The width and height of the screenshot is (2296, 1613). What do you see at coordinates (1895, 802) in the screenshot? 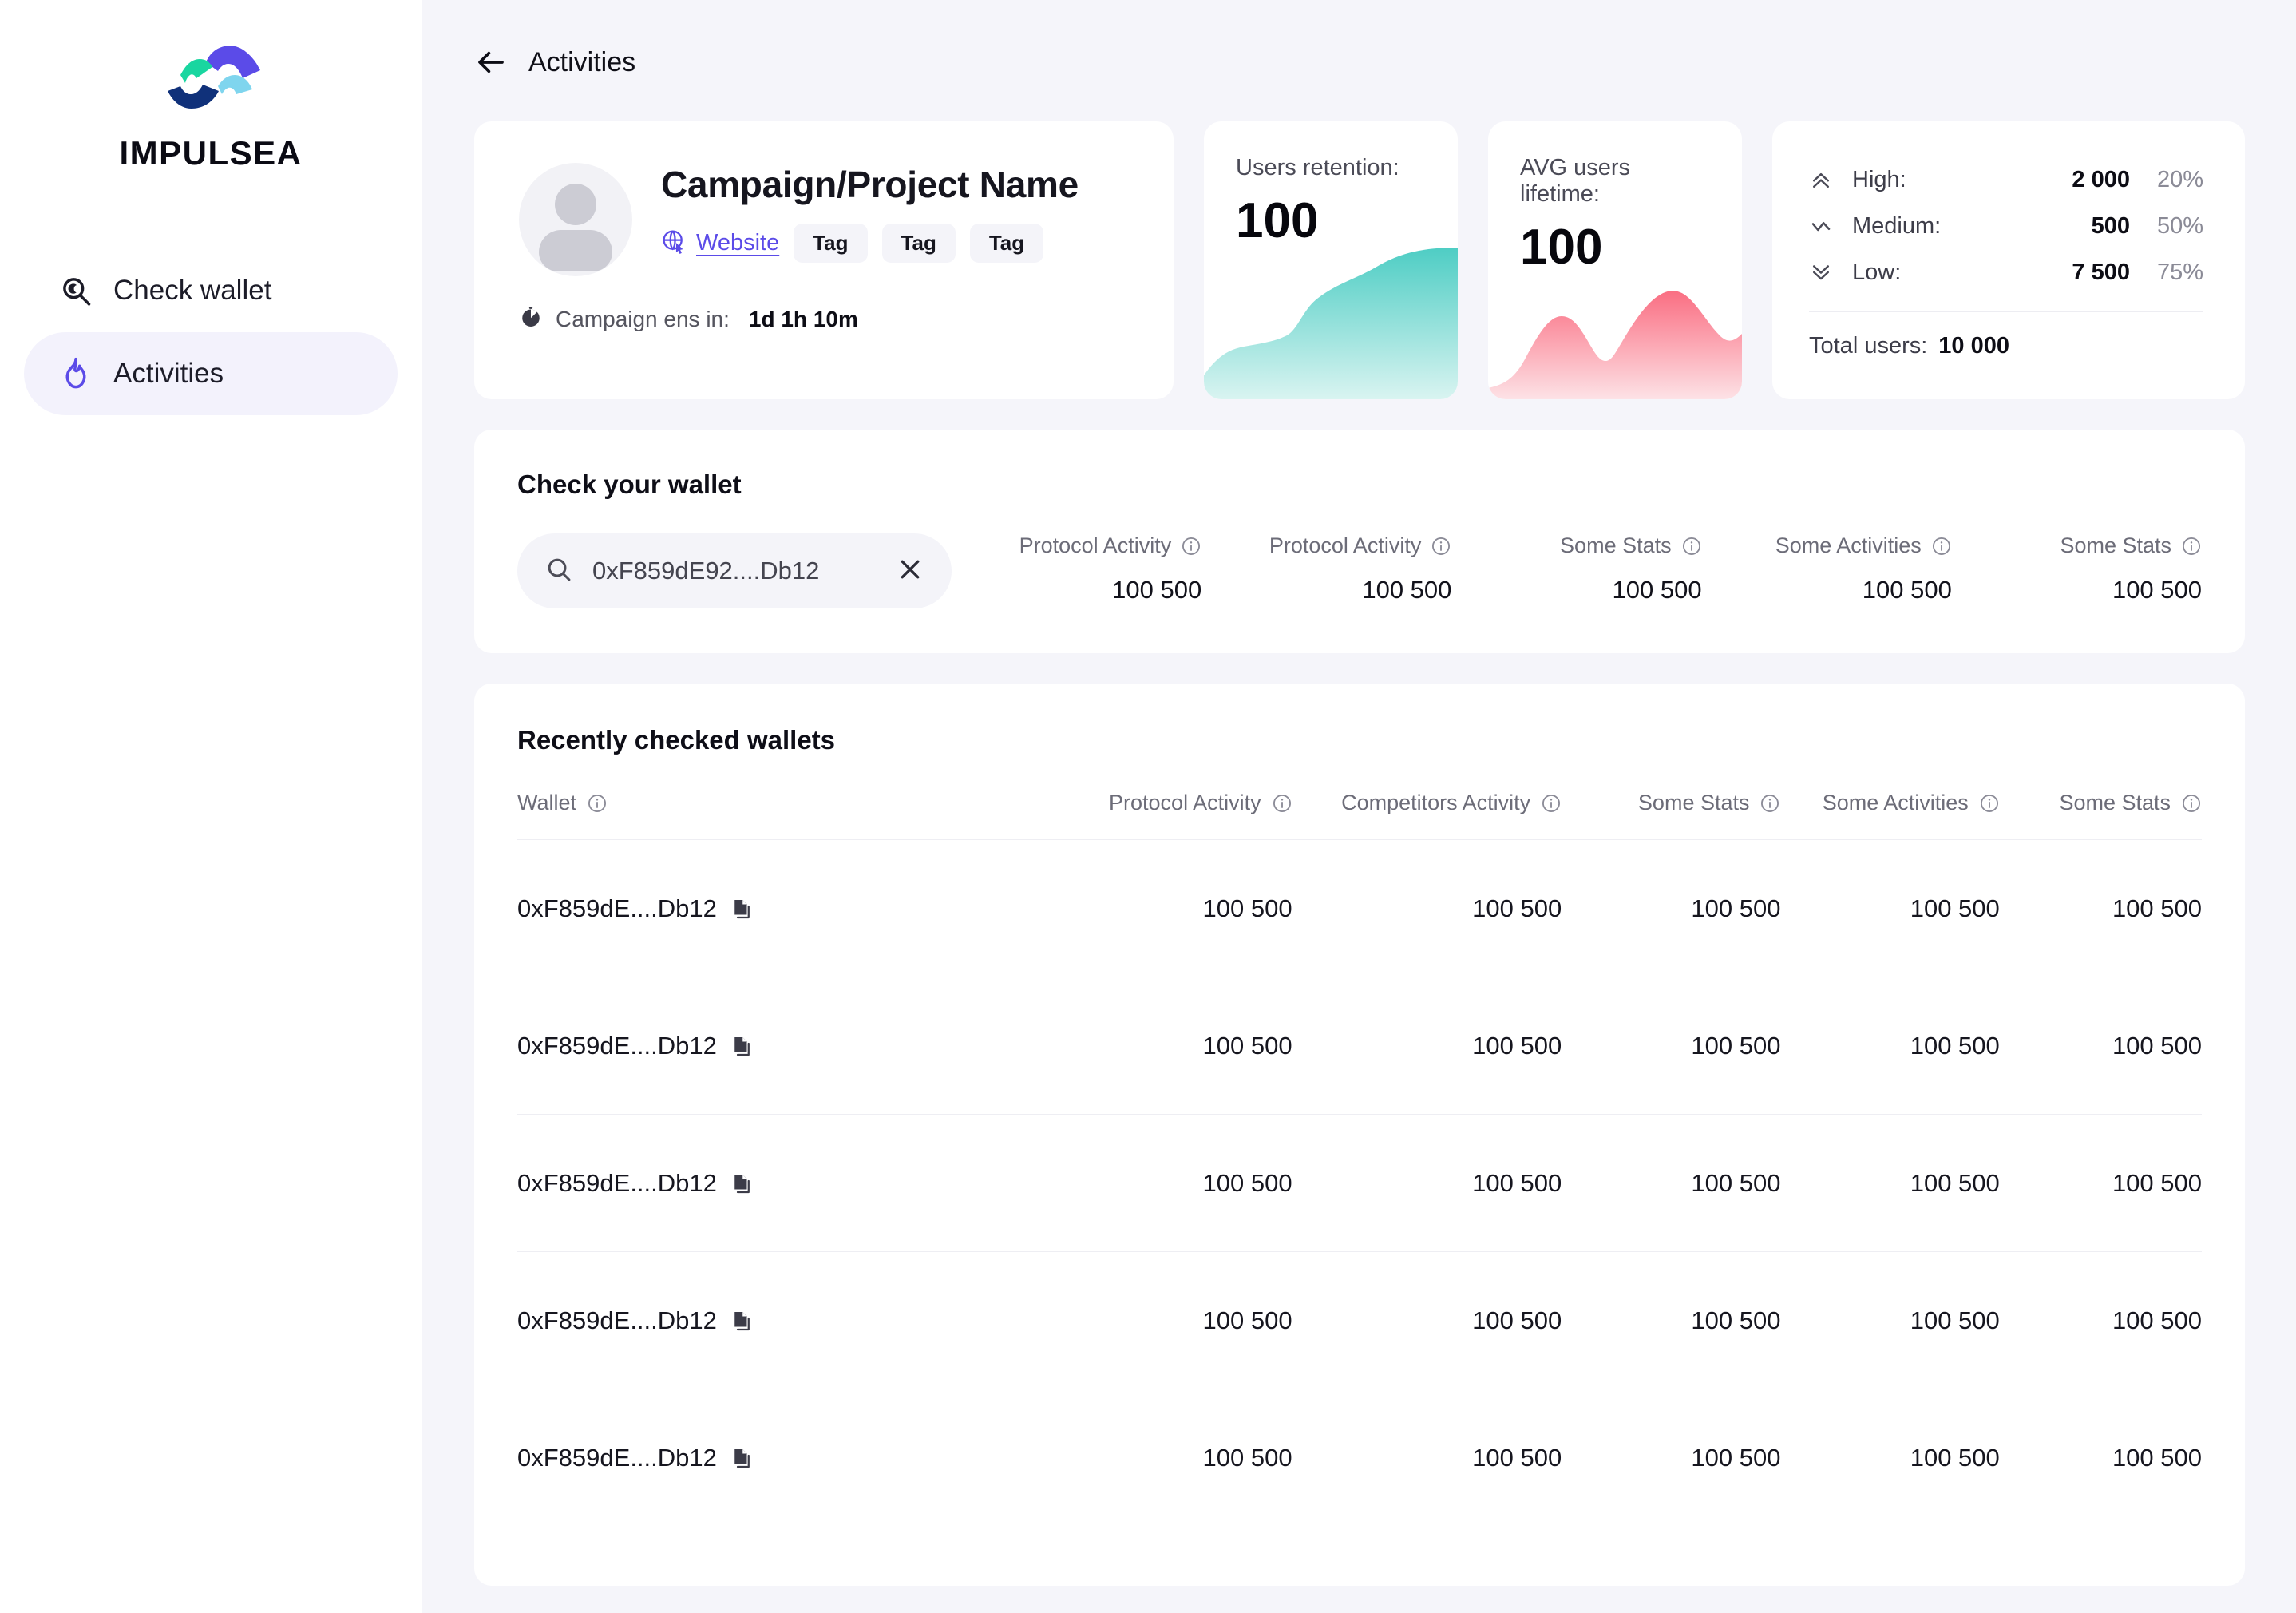
I see `column-label: Some Activities` at bounding box center [1895, 802].